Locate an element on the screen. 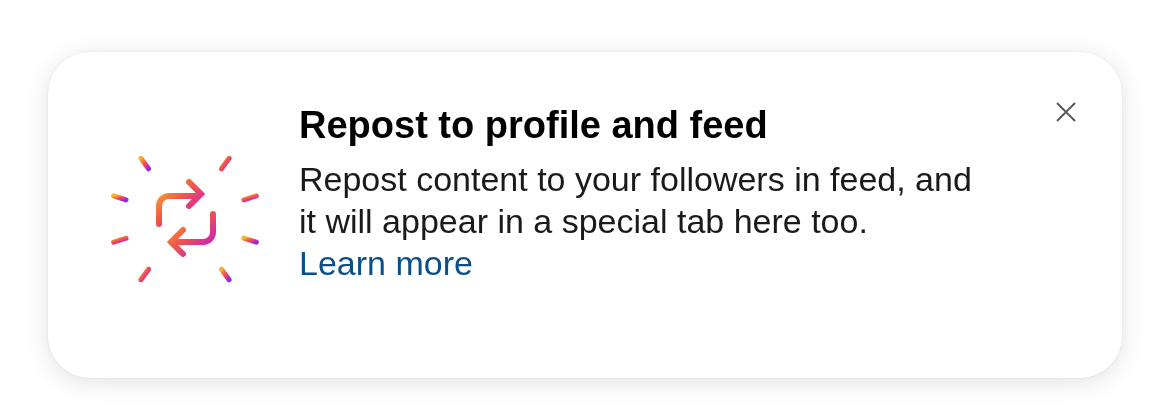 Image resolution: width=1170 pixels, height=419 pixels. card-title: Repost to profile and feed is located at coordinates (534, 125).